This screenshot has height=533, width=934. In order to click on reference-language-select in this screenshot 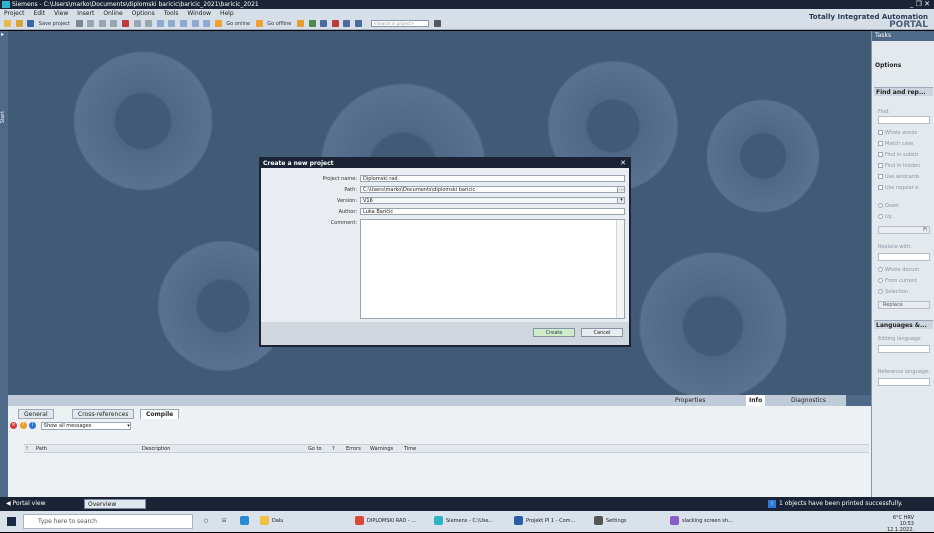, I will do `click(904, 382)`.